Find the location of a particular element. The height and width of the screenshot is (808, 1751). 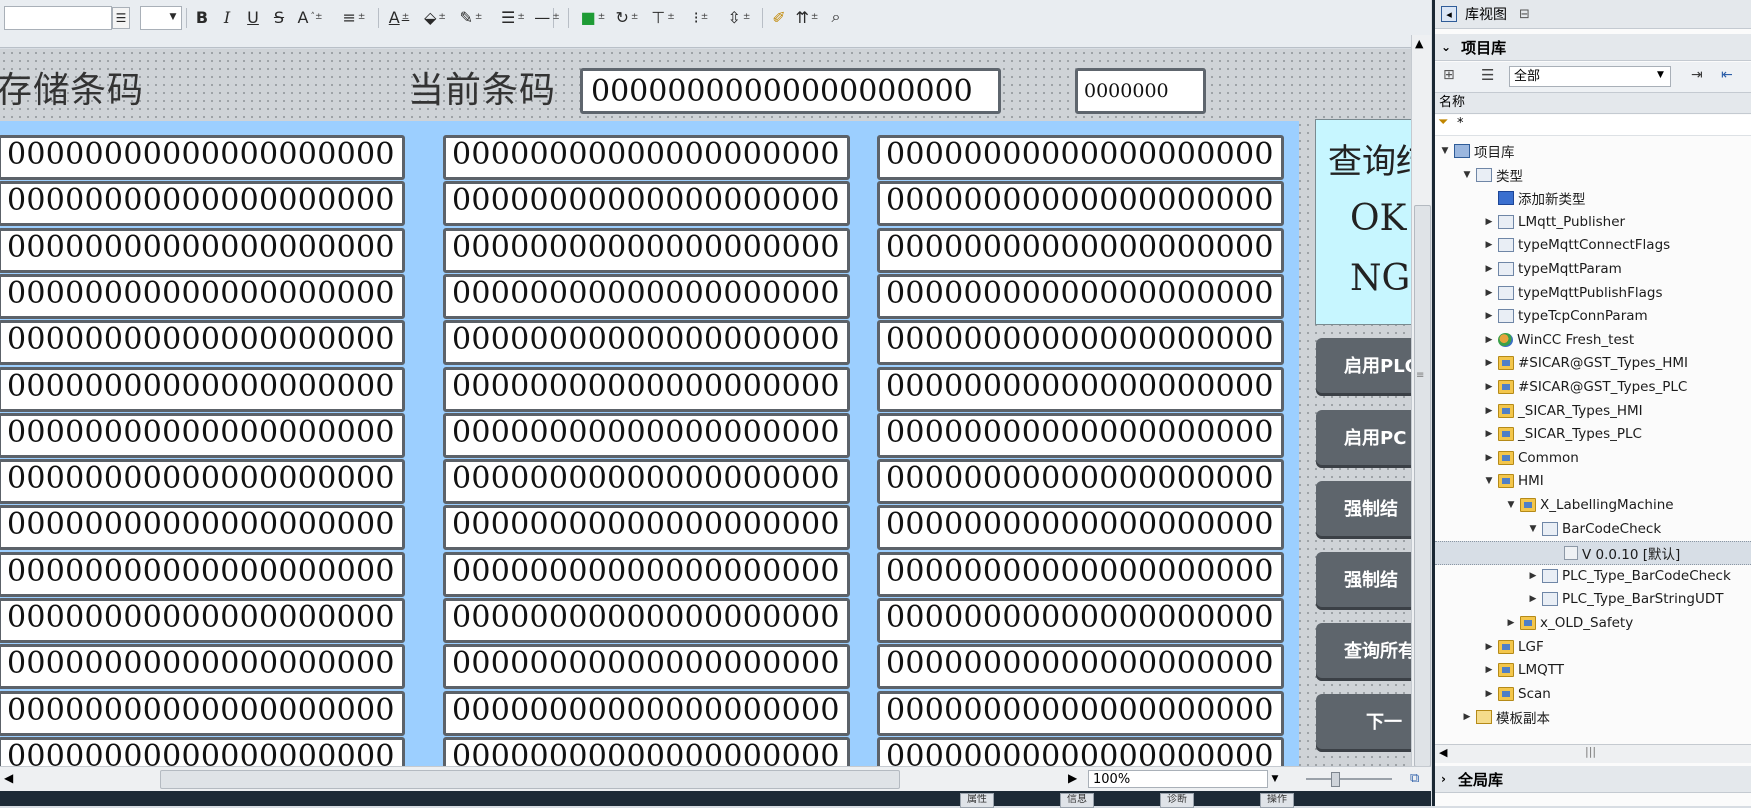

library-filter-select: 全部 is located at coordinates (1590, 76).